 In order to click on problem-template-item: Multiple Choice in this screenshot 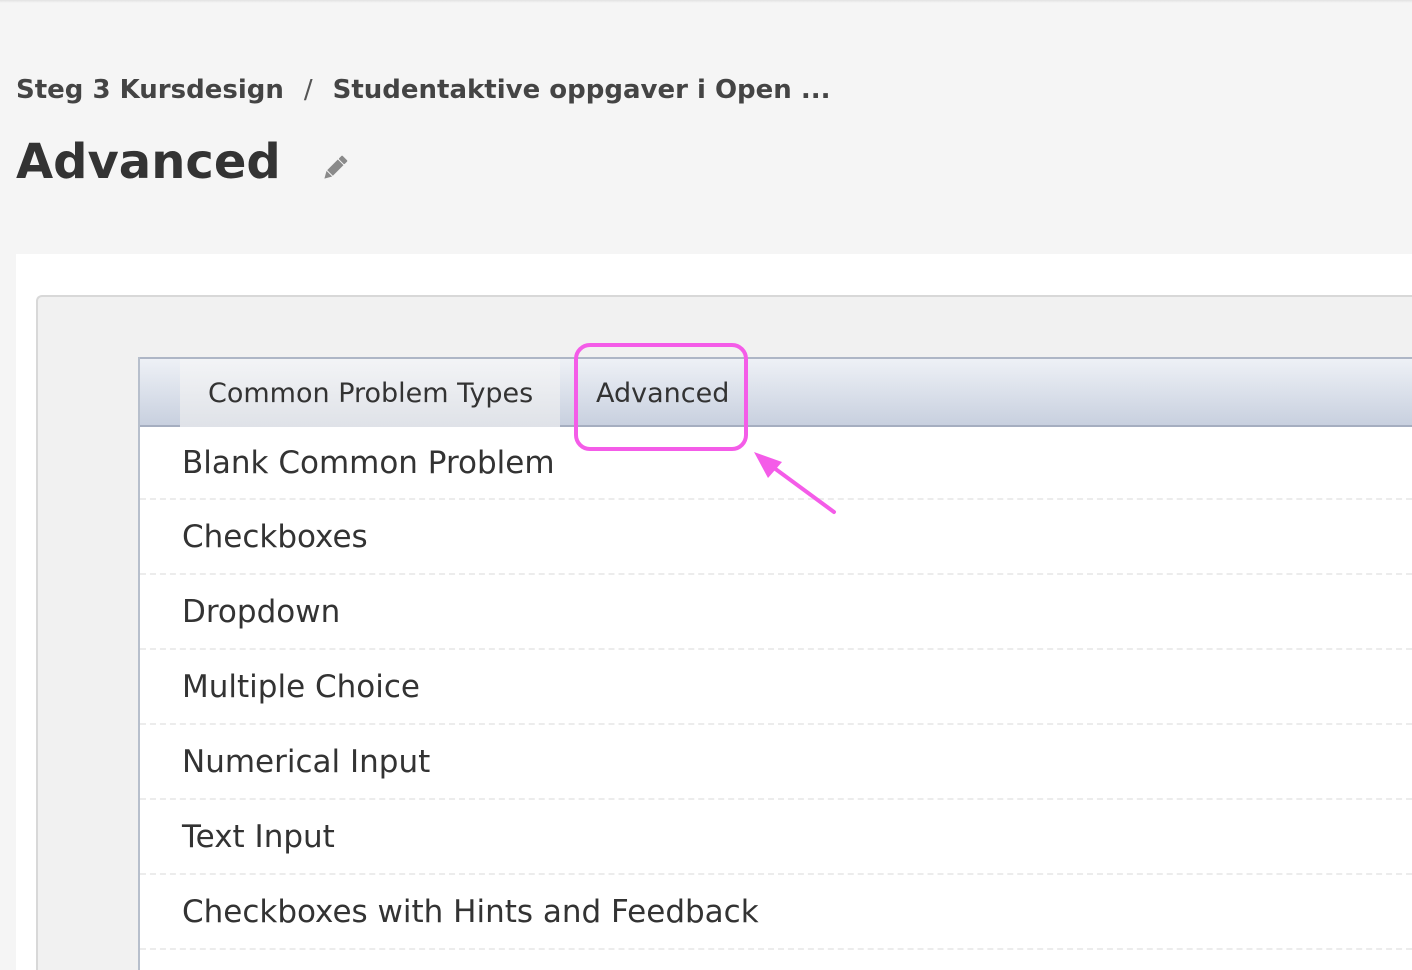, I will do `click(776, 687)`.